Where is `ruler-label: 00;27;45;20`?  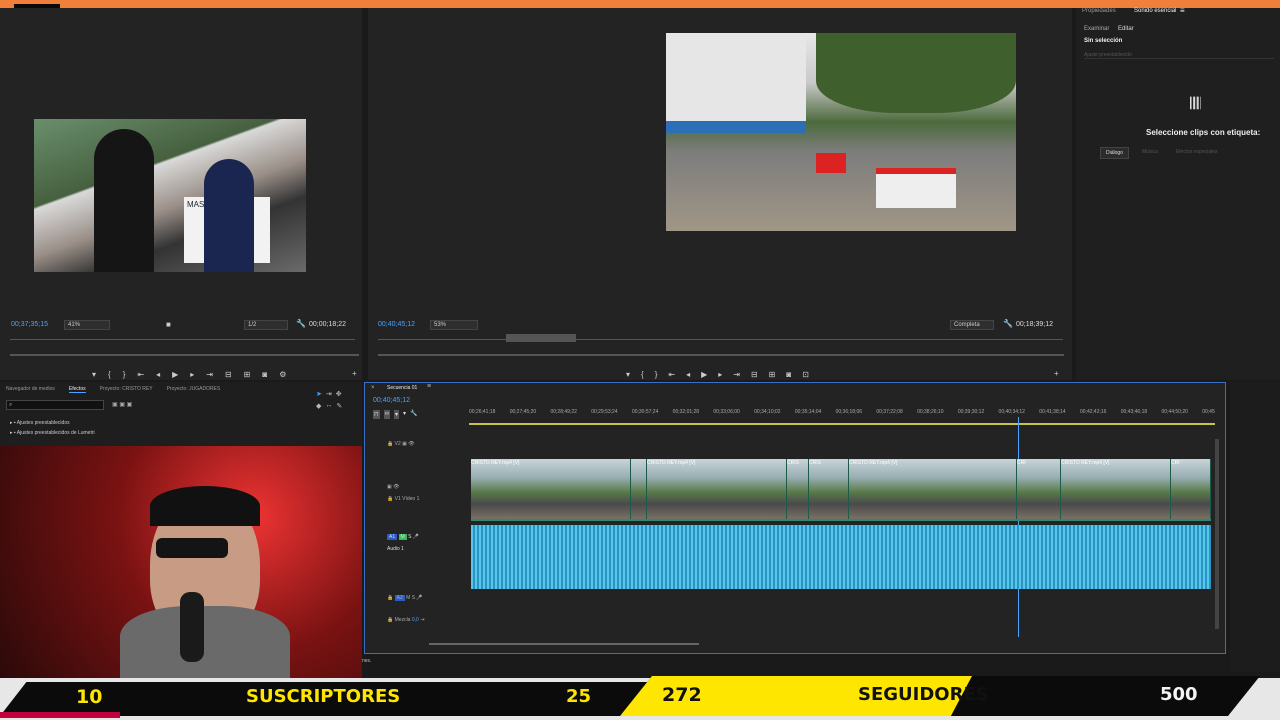
ruler-label: 00;27;45;20 is located at coordinates (523, 412).